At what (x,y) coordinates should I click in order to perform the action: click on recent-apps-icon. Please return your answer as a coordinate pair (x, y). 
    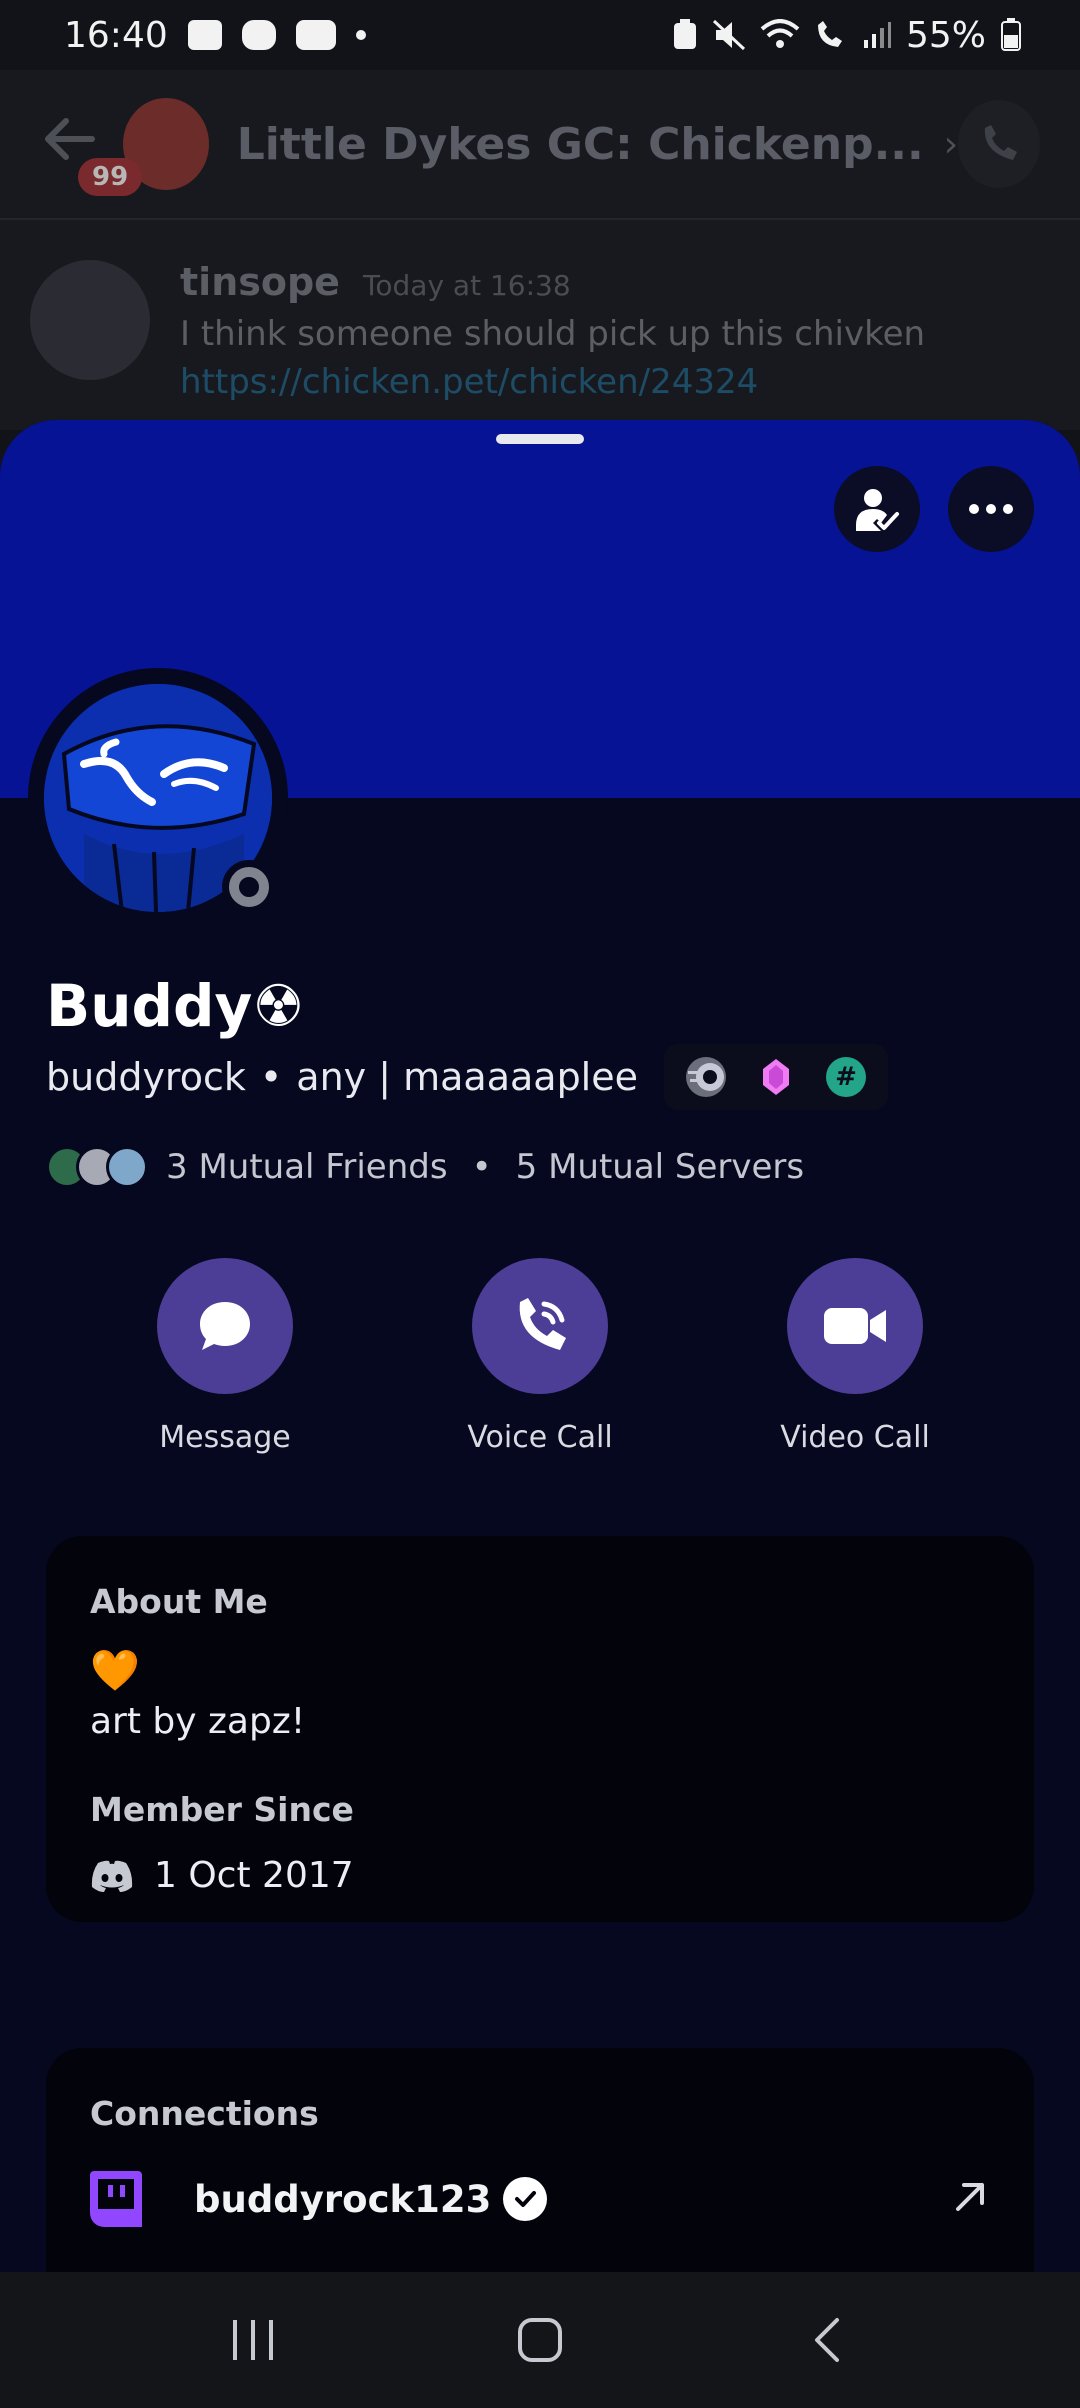
    Looking at the image, I should click on (253, 2340).